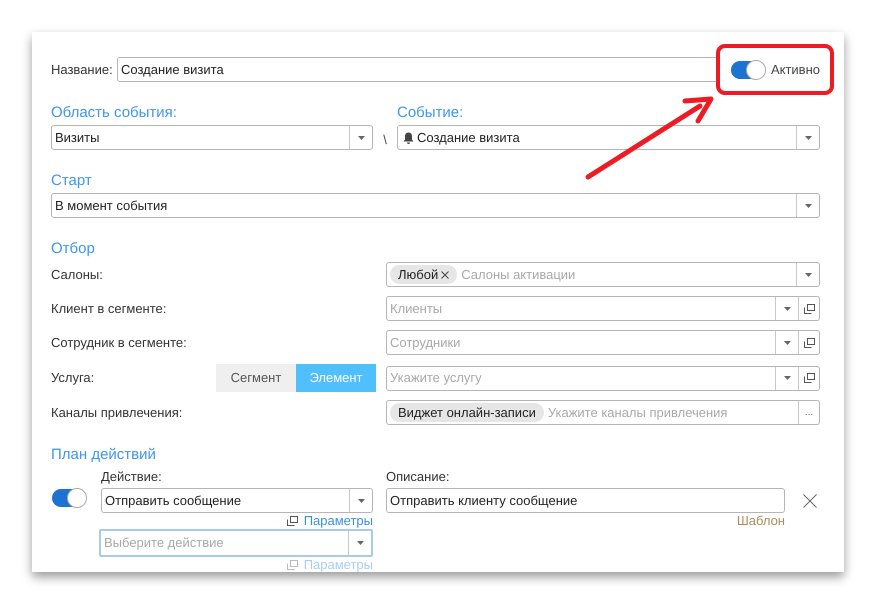 This screenshot has height=604, width=876. I want to click on filter-label: Салоны:, so click(77, 275).